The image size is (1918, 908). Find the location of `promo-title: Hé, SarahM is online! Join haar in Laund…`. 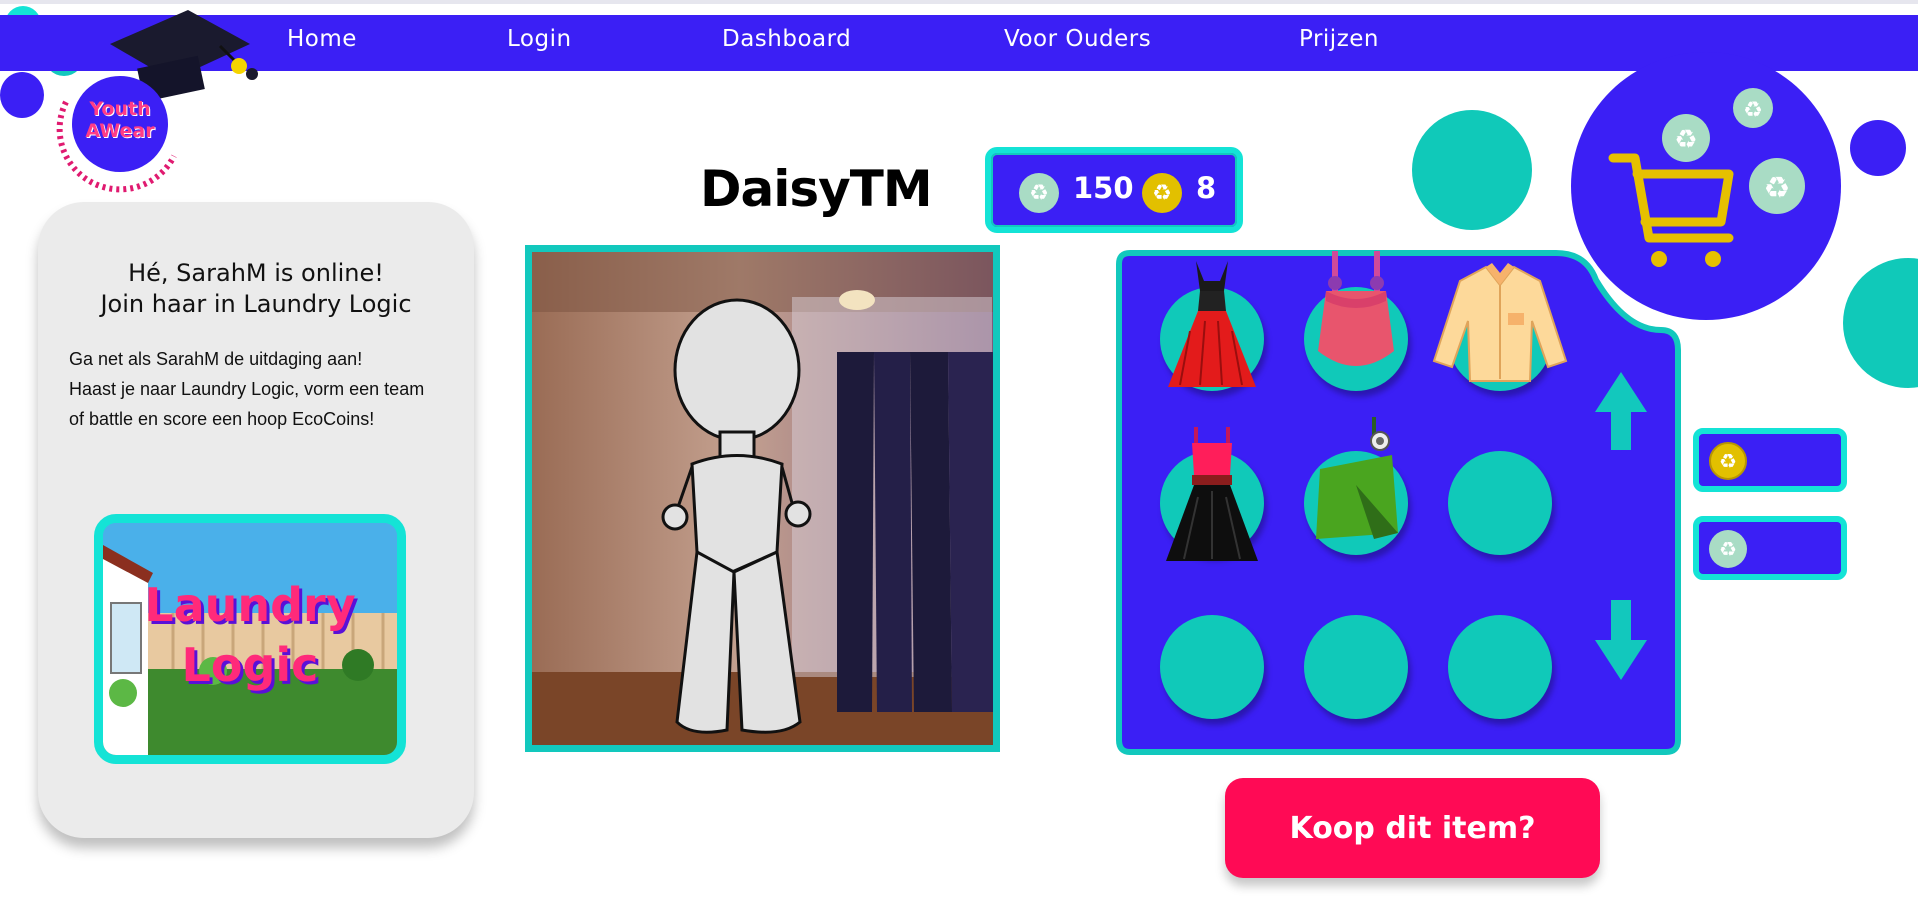

promo-title: Hé, SarahM is online! Join haar in Laund… is located at coordinates (256, 289).